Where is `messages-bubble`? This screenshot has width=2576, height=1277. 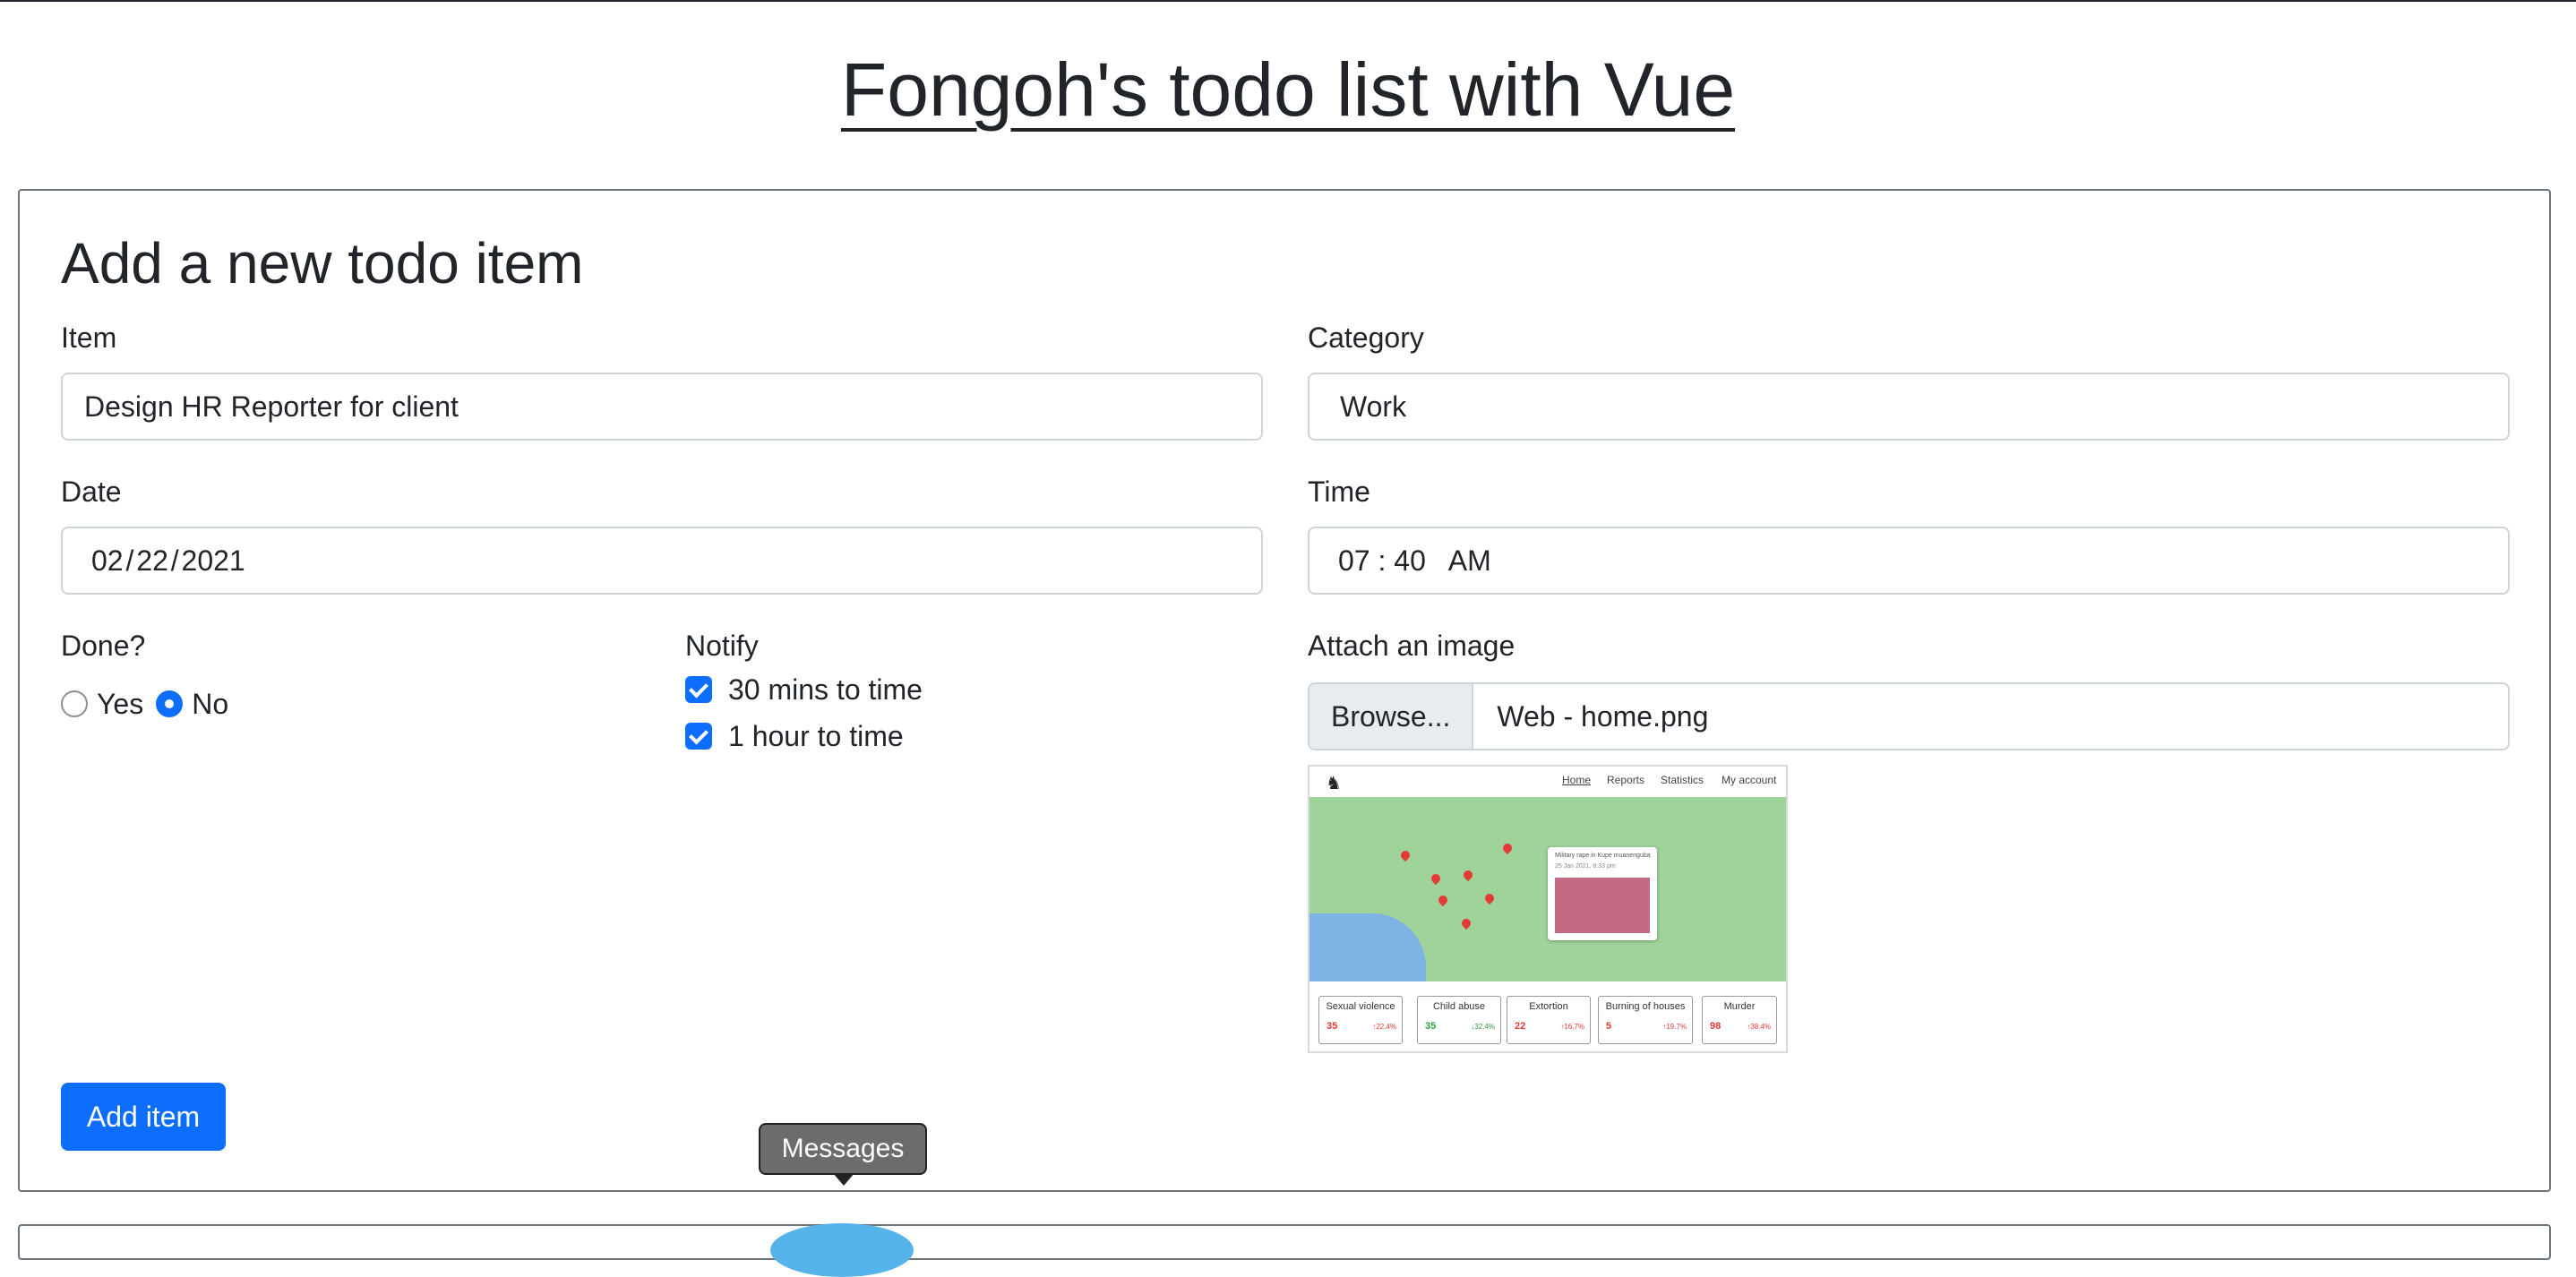 messages-bubble is located at coordinates (842, 1250).